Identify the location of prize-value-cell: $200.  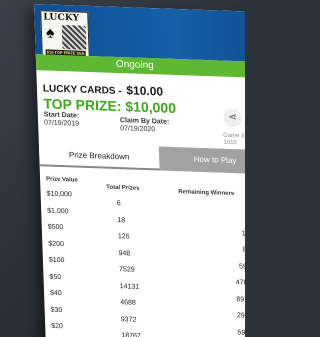
(56, 244).